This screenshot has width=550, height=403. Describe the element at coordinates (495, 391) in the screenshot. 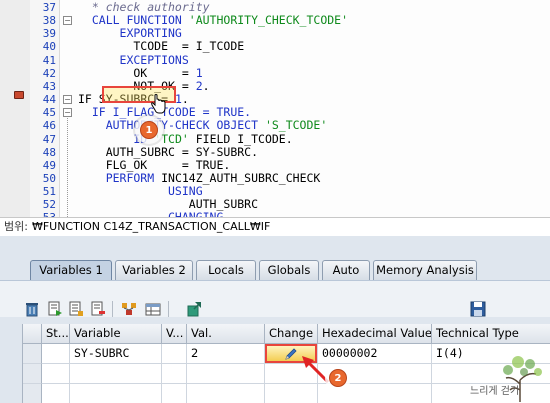

I see `watermark-text: 느리게 걷기` at that location.